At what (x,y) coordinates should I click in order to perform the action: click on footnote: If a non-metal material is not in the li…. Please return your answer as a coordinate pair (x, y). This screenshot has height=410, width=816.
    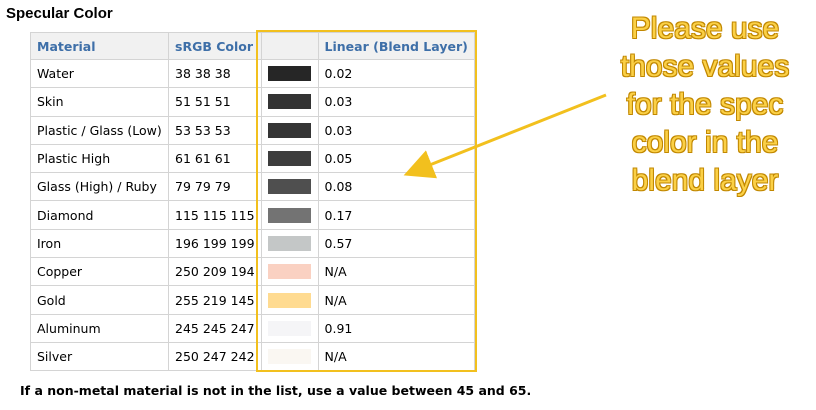
    Looking at the image, I should click on (276, 390).